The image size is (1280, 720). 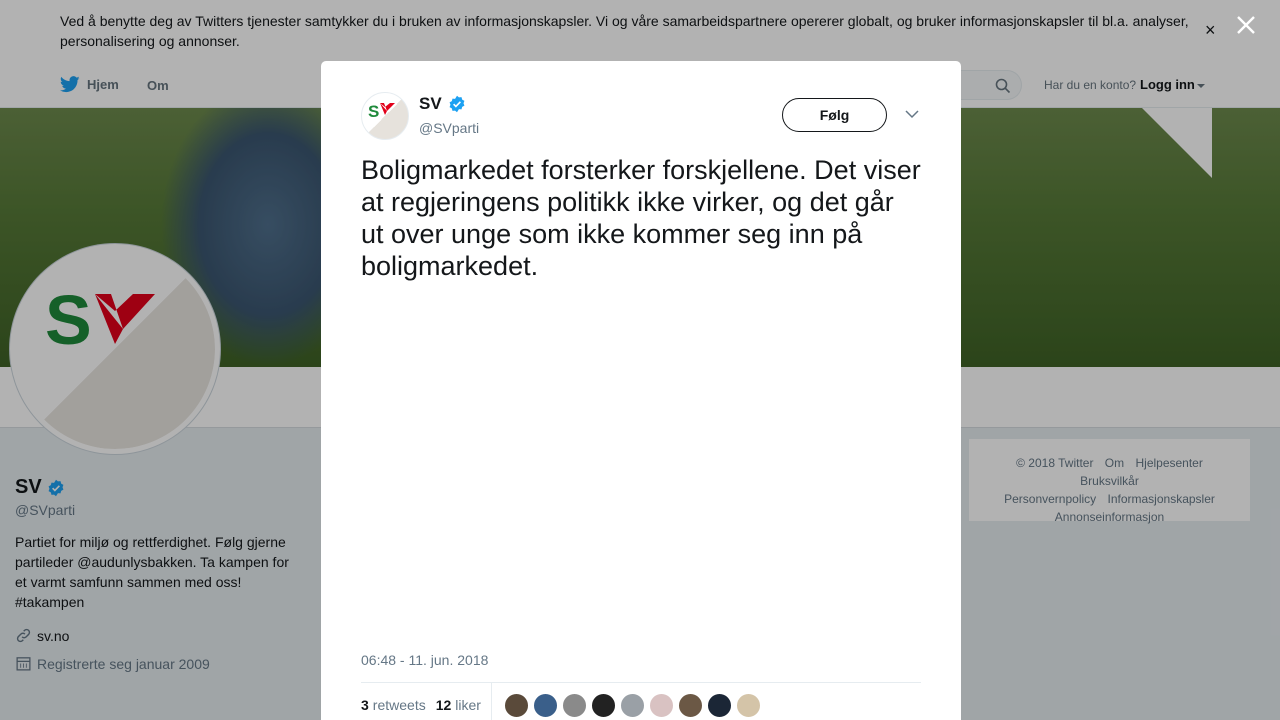 I want to click on tweet-author-avatar: S, so click(x=385, y=116).